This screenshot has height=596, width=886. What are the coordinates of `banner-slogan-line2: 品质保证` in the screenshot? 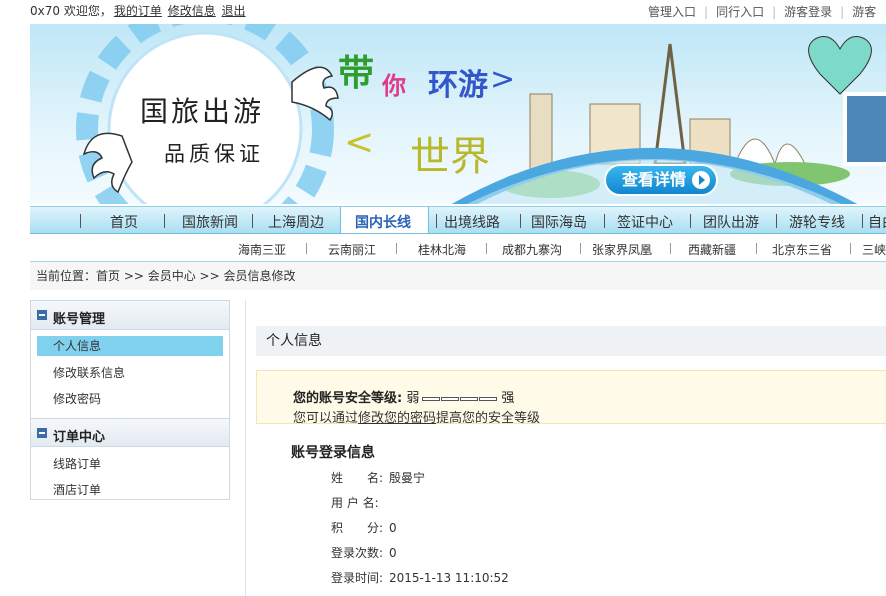 It's located at (214, 154).